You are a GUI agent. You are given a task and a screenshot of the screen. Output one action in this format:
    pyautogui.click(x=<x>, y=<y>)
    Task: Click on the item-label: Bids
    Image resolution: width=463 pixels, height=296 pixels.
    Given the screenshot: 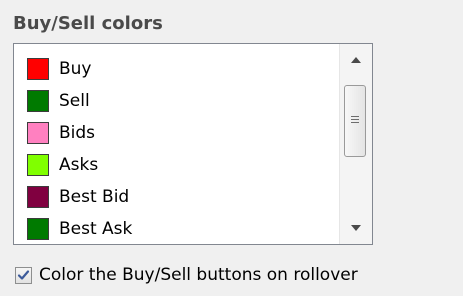 What is the action you would take?
    pyautogui.click(x=77, y=133)
    